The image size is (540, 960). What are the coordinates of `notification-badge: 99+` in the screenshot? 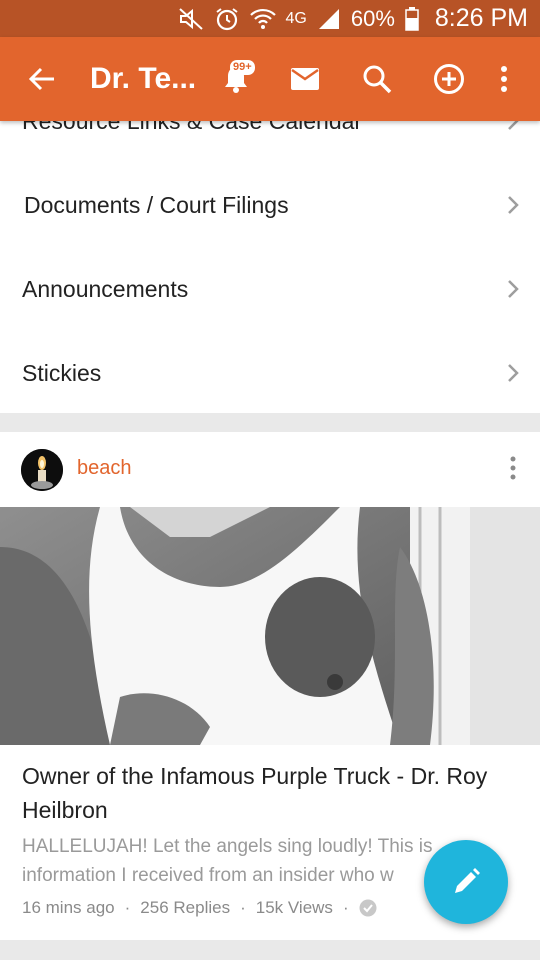 It's located at (242, 67).